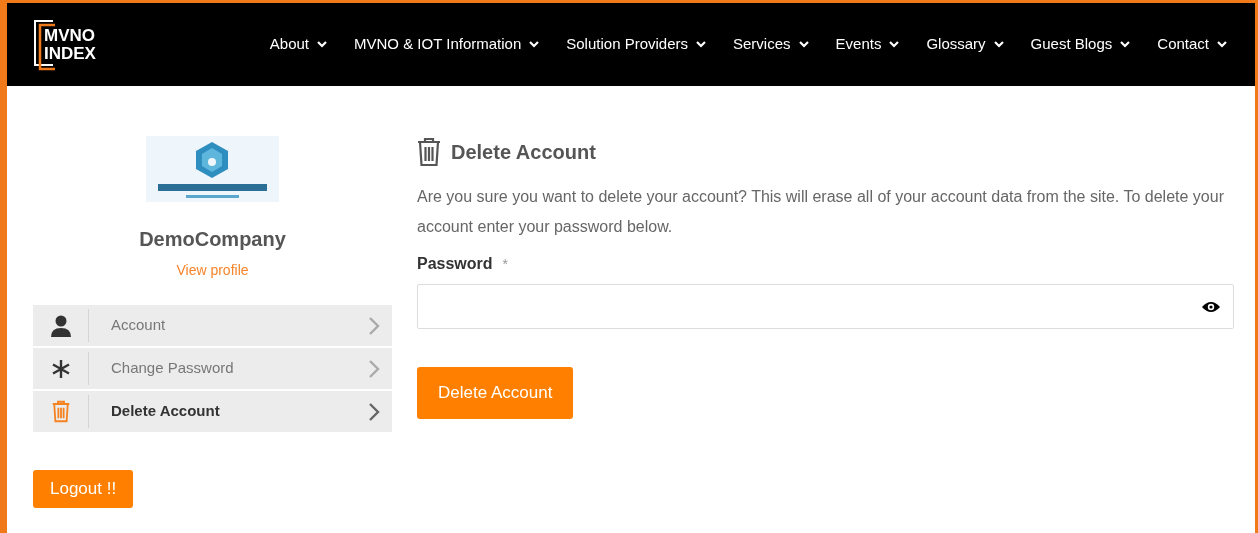 The width and height of the screenshot is (1258, 533). Describe the element at coordinates (825, 306) in the screenshot. I see `password-field` at that location.